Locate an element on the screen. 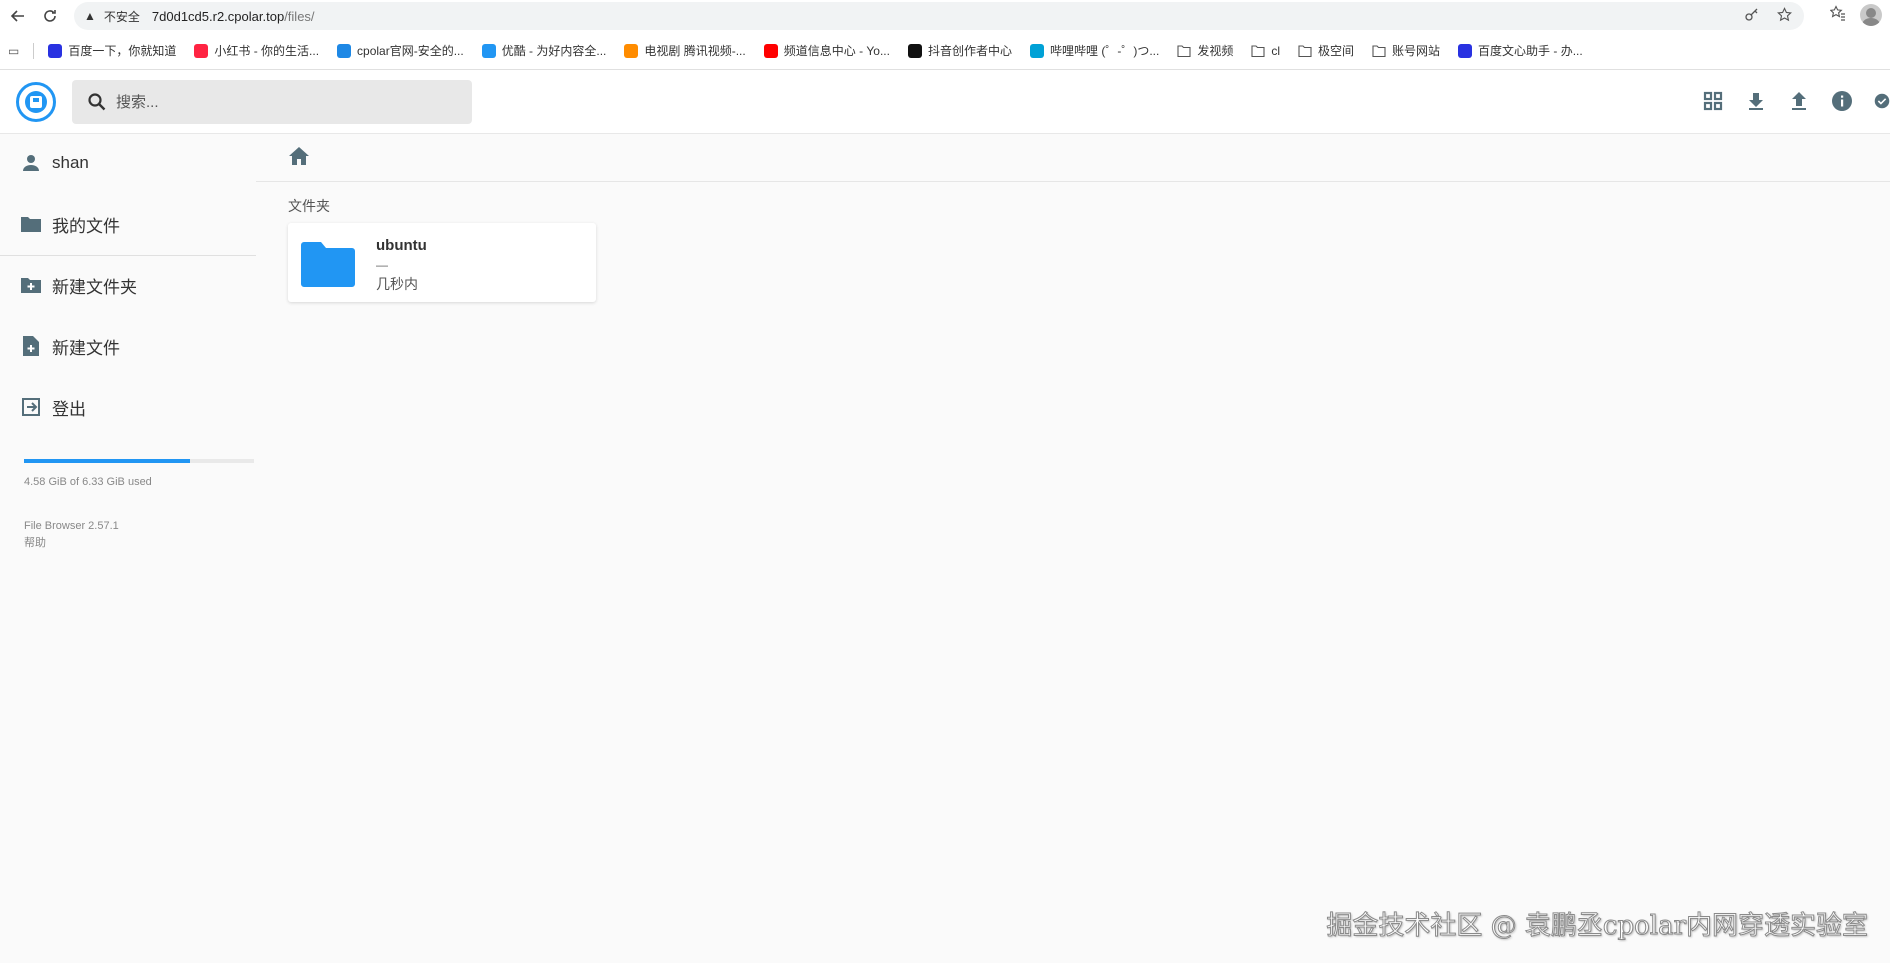  upload-button is located at coordinates (1799, 101).